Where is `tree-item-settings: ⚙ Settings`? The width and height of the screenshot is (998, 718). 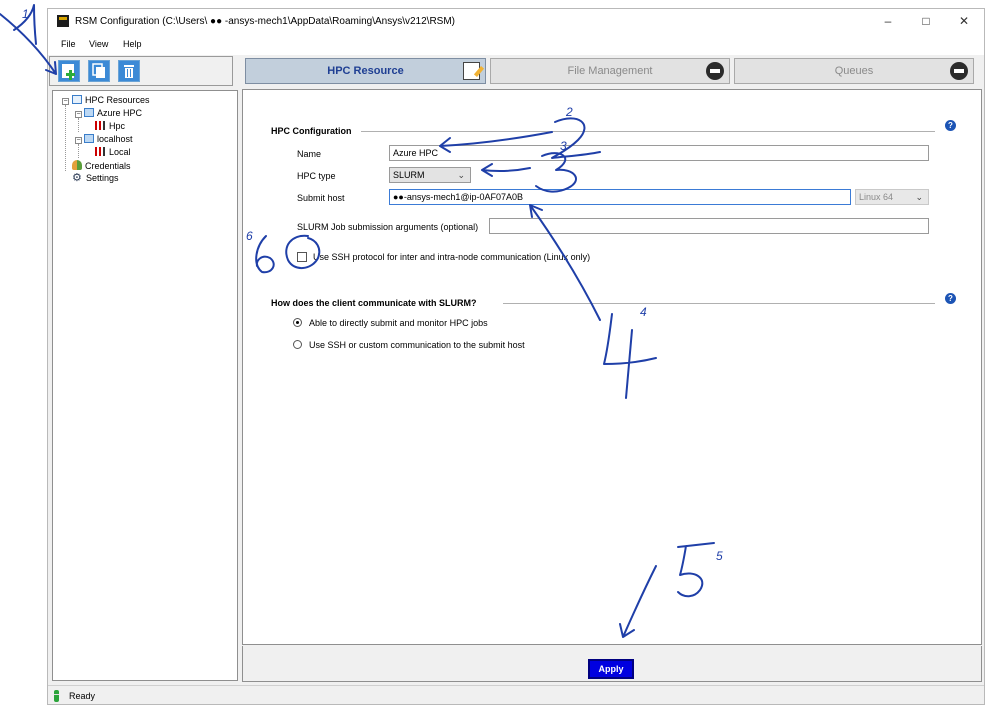 tree-item-settings: ⚙ Settings is located at coordinates (95, 178).